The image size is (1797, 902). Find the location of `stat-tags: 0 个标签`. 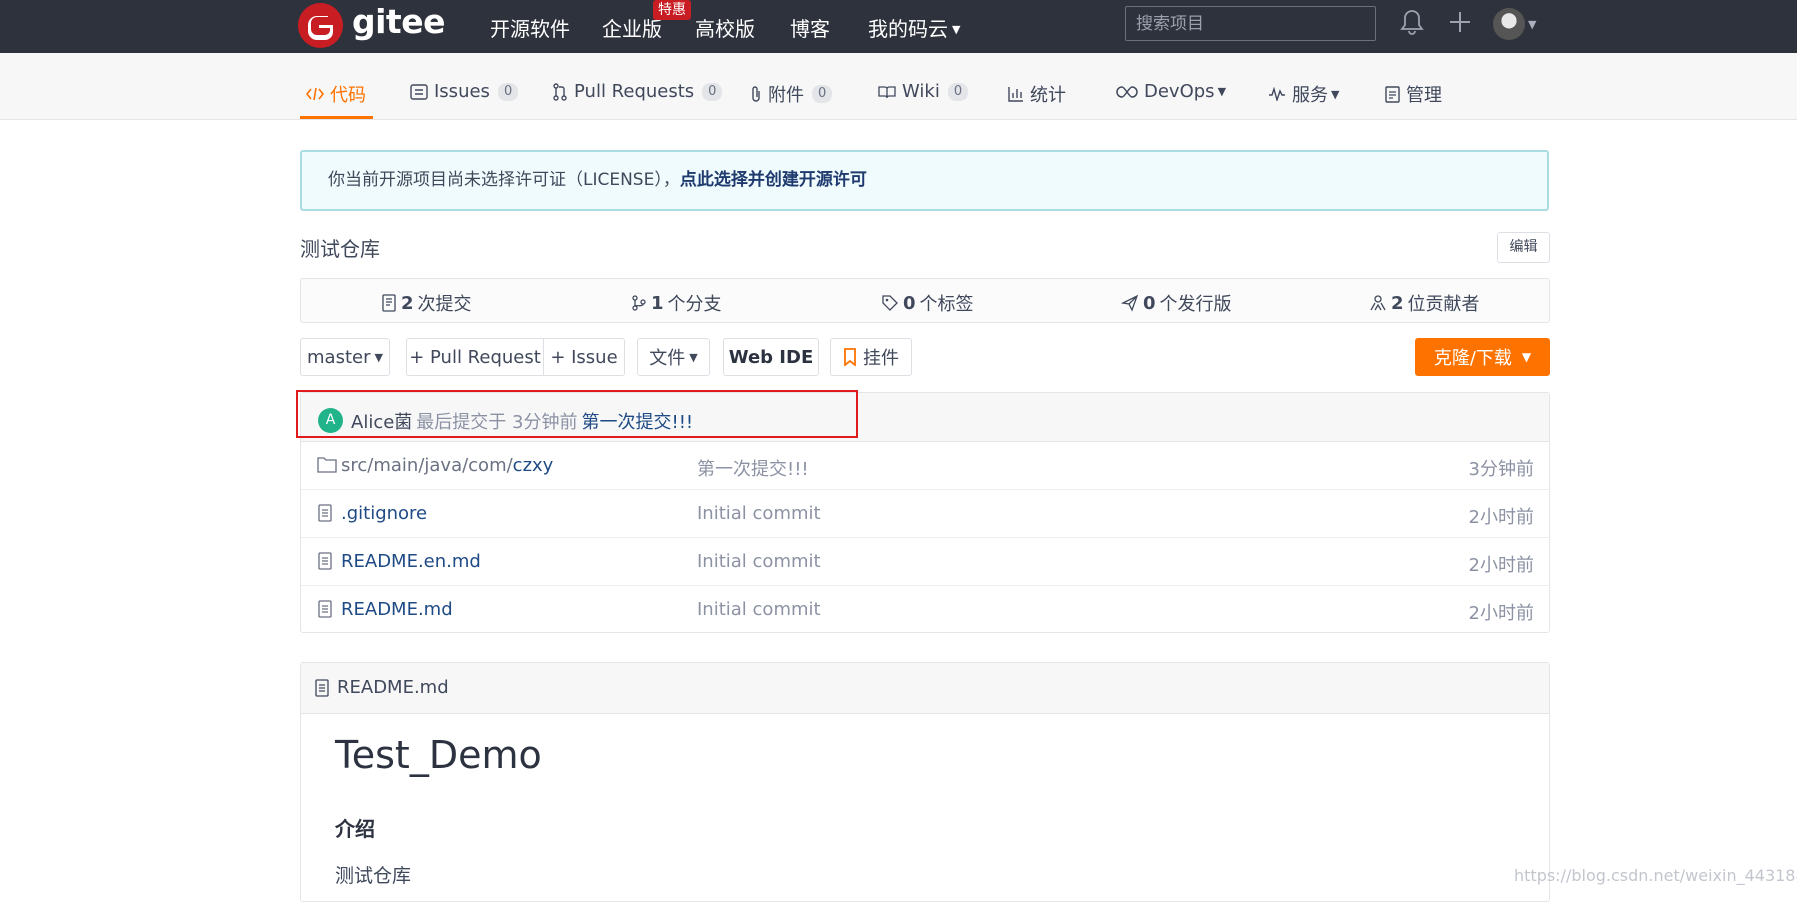

stat-tags: 0 个标签 is located at coordinates (927, 303).